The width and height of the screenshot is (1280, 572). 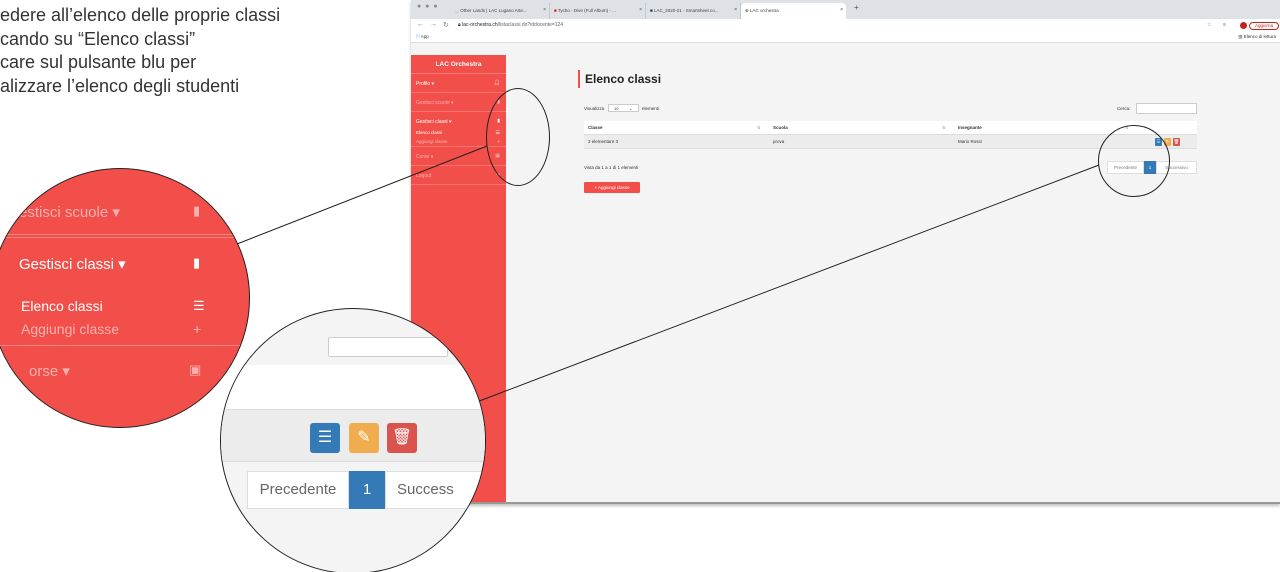 What do you see at coordinates (496, 83) in the screenshot?
I see `user-icon: 👤︎` at bounding box center [496, 83].